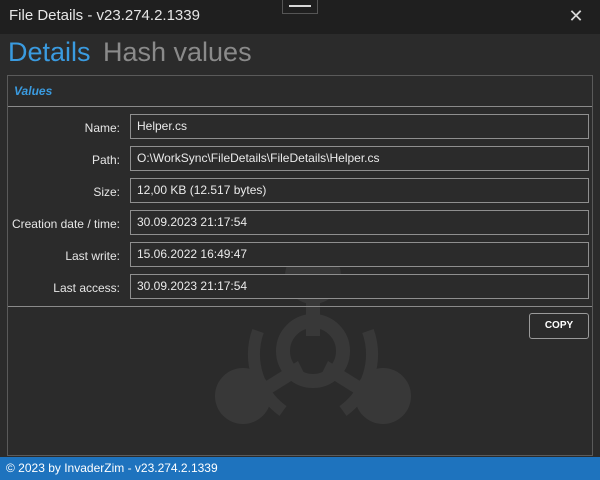 The image size is (600, 480). What do you see at coordinates (105, 160) in the screenshot?
I see `path-label: Path:` at bounding box center [105, 160].